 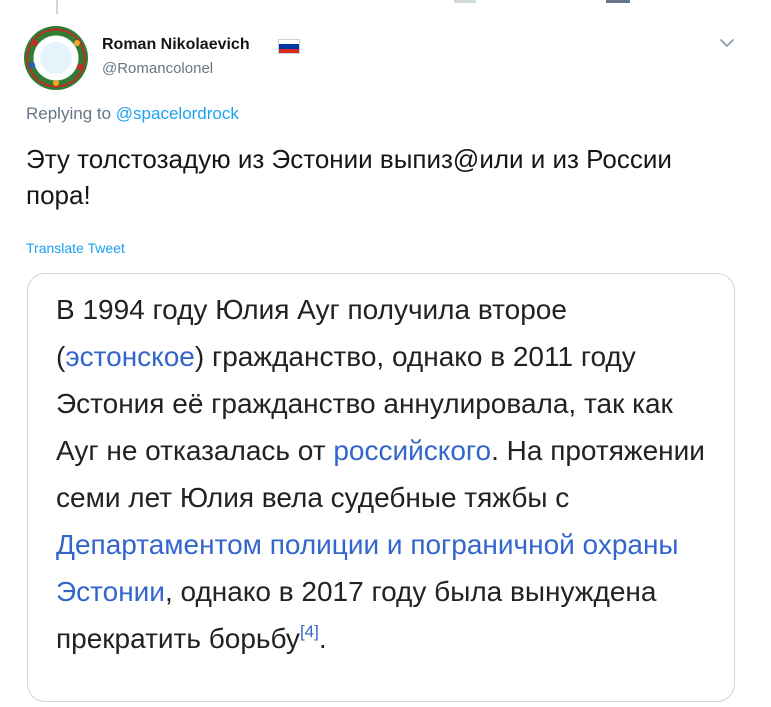 I want to click on citation-link: [4], so click(x=309, y=631).